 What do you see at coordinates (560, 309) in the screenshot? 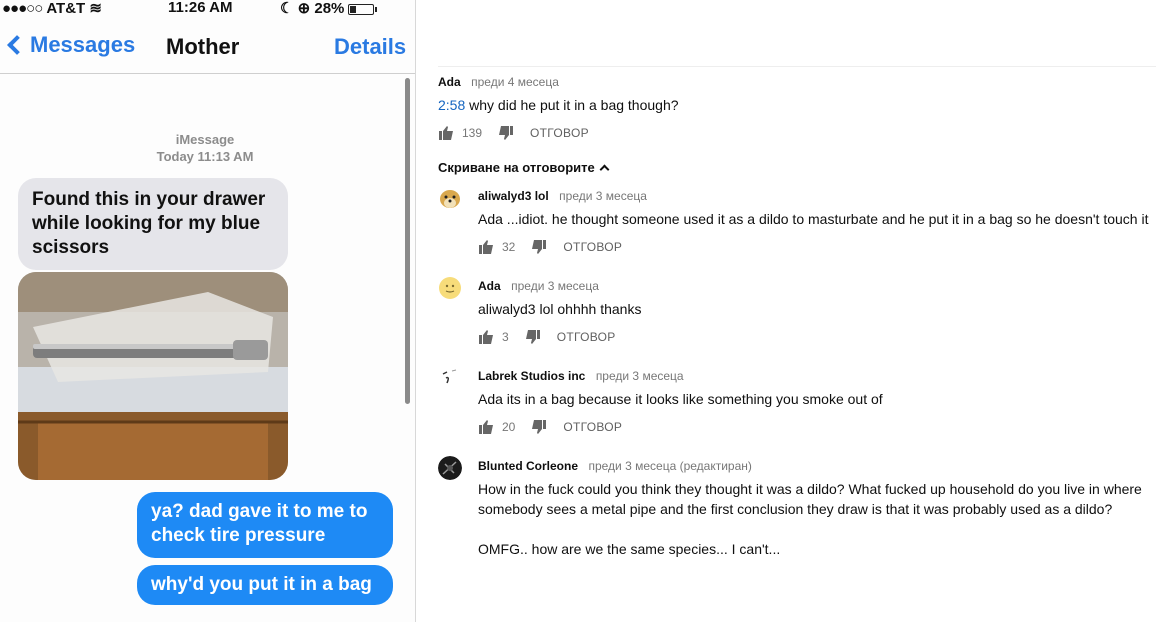
I see `reply-text: aliwalyd3 lol ohhhh thanks` at bounding box center [560, 309].